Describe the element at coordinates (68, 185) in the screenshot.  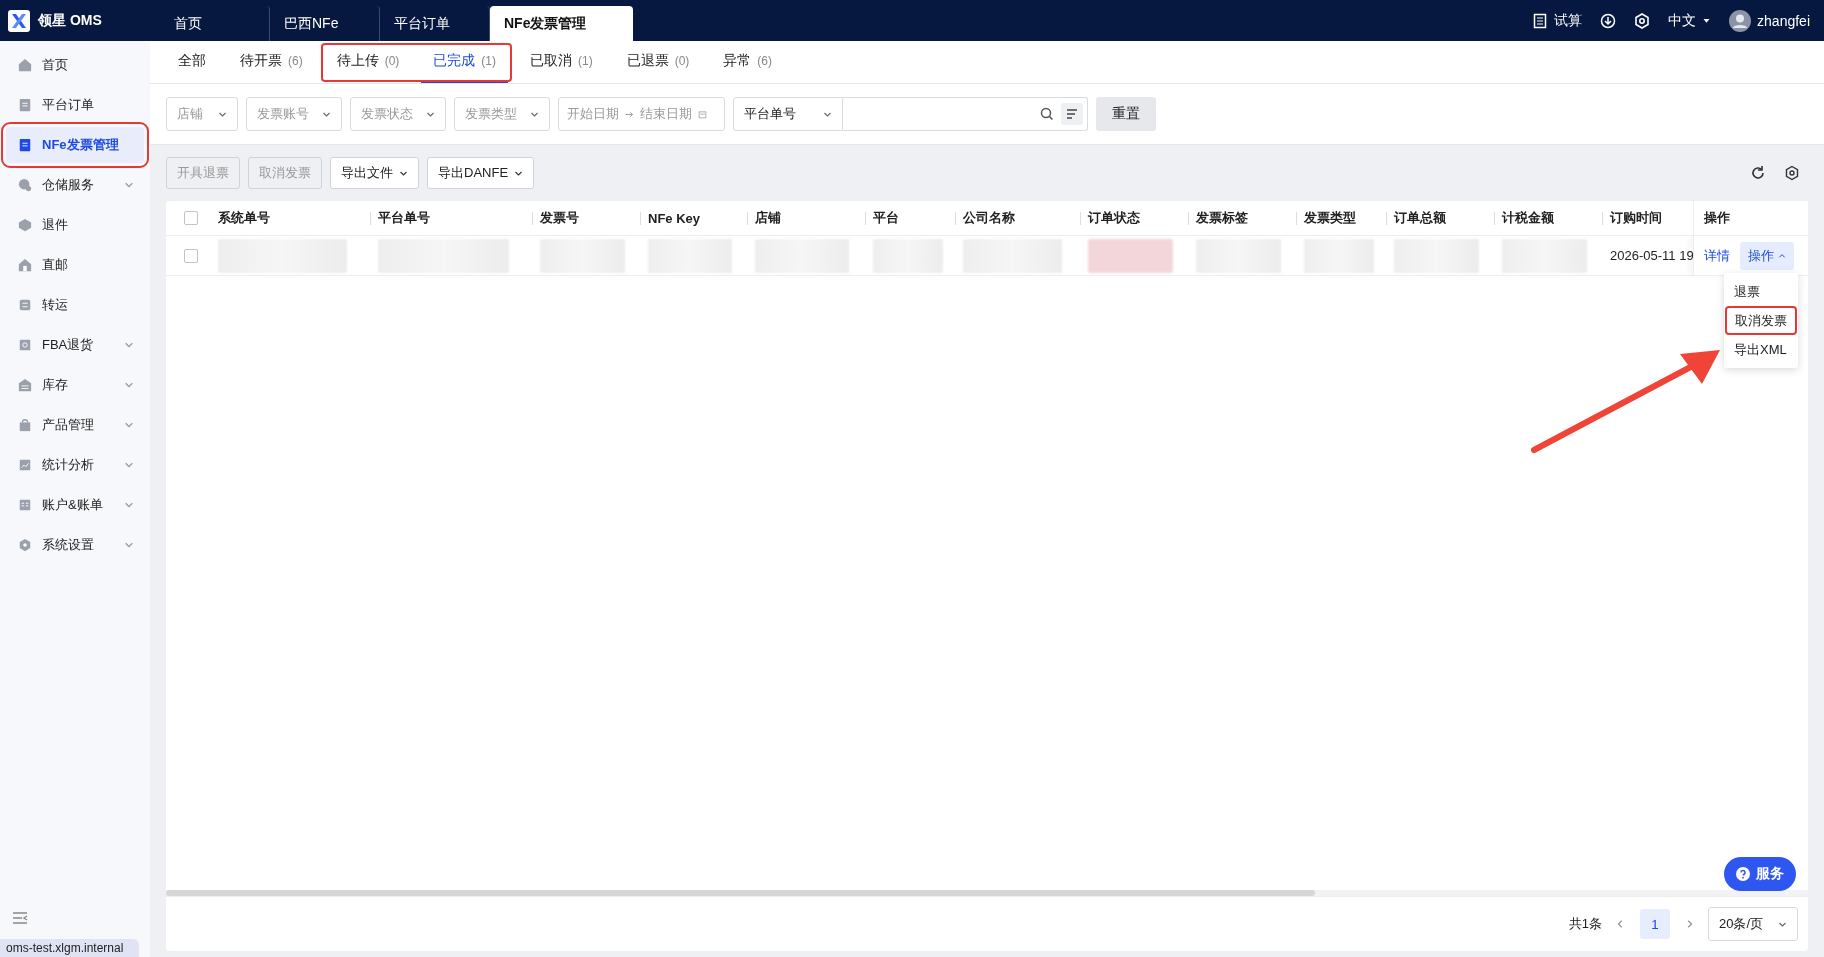
I see `sidebar-label: 仓储服务` at that location.